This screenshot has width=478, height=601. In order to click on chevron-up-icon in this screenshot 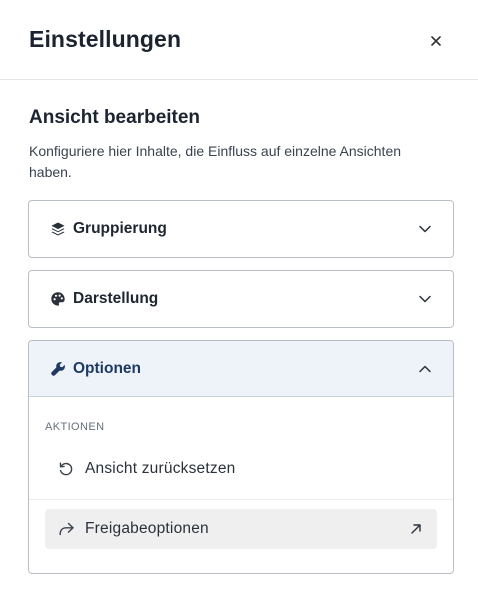, I will do `click(425, 369)`.